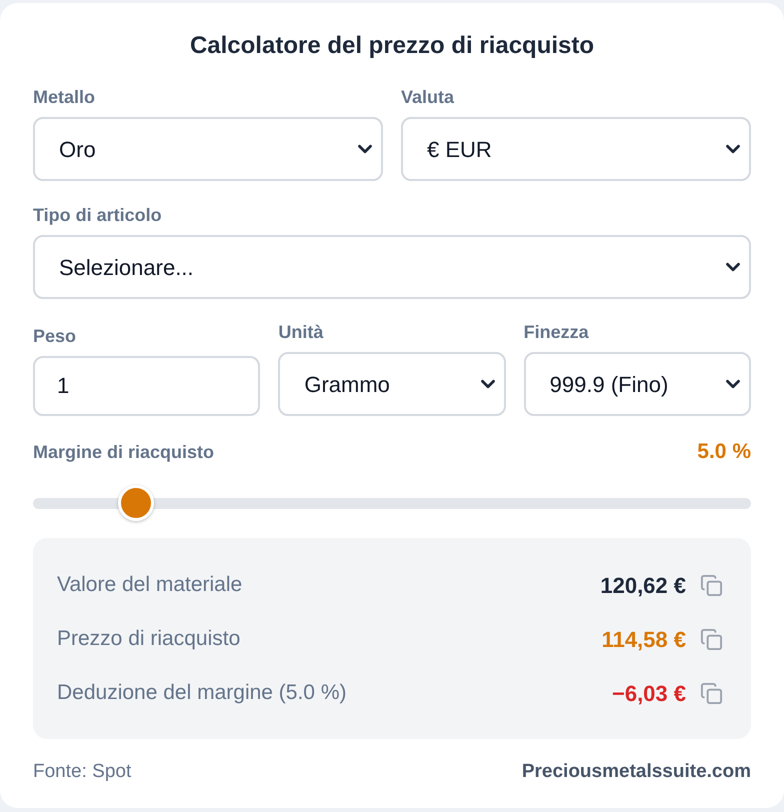 The height and width of the screenshot is (812, 784). What do you see at coordinates (146, 386) in the screenshot?
I see `input-field: 1` at bounding box center [146, 386].